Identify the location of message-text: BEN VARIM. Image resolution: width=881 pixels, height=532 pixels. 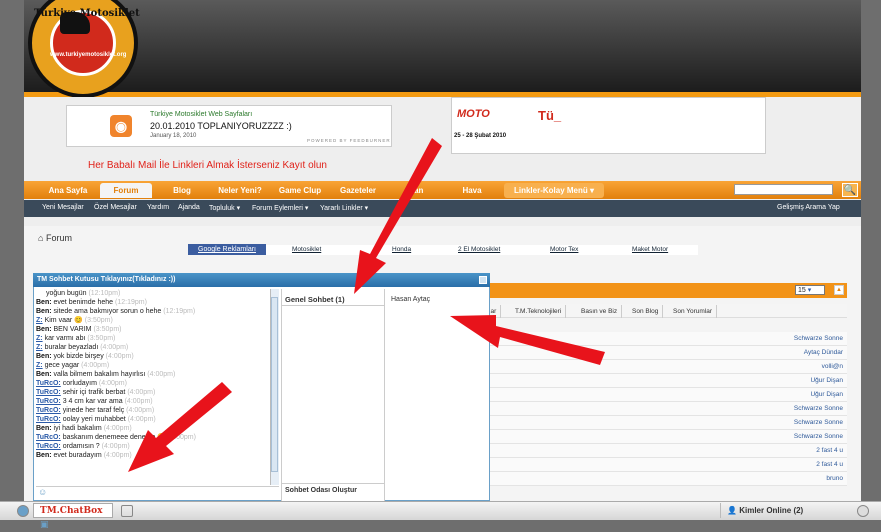
(72, 329).